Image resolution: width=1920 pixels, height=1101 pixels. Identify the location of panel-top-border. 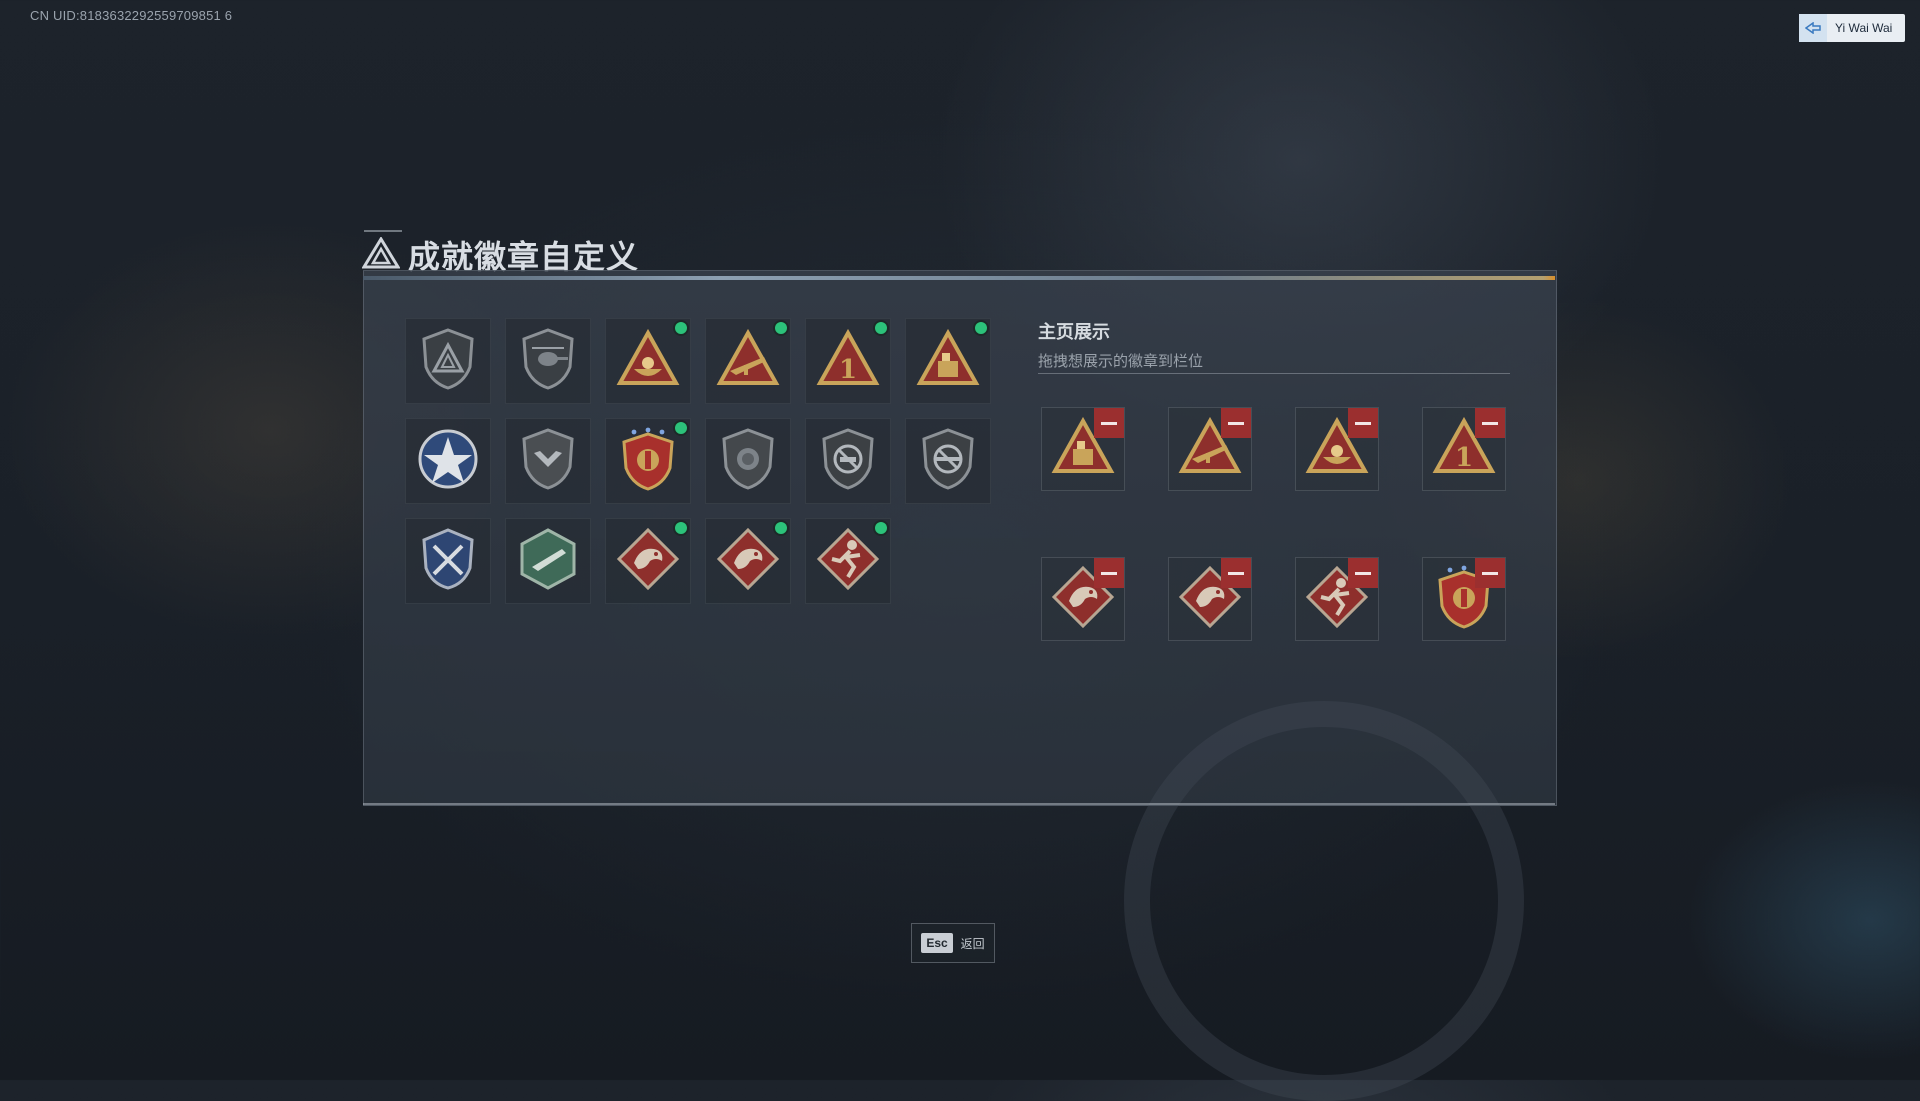
(959, 278).